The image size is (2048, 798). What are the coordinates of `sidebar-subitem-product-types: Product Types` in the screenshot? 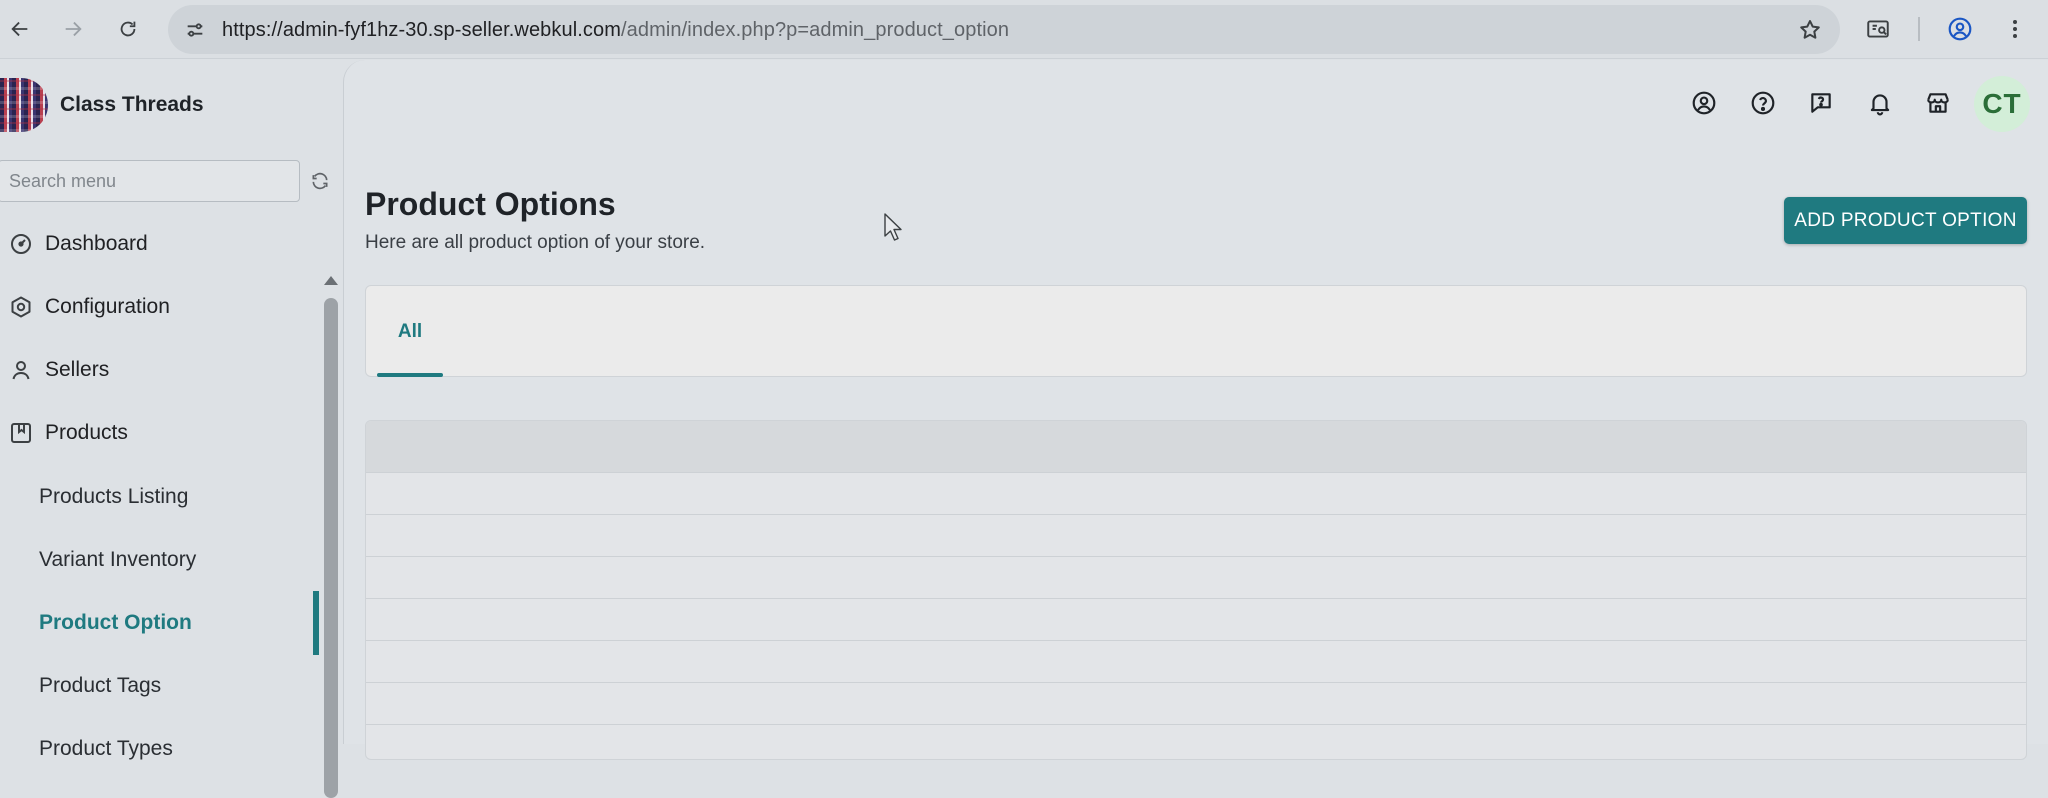 It's located at (177, 749).